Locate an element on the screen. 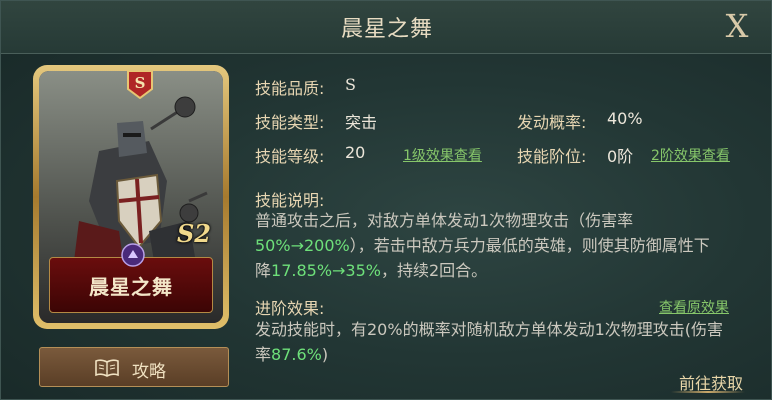  title-bar: 晨星之舞 X is located at coordinates (386, 27).